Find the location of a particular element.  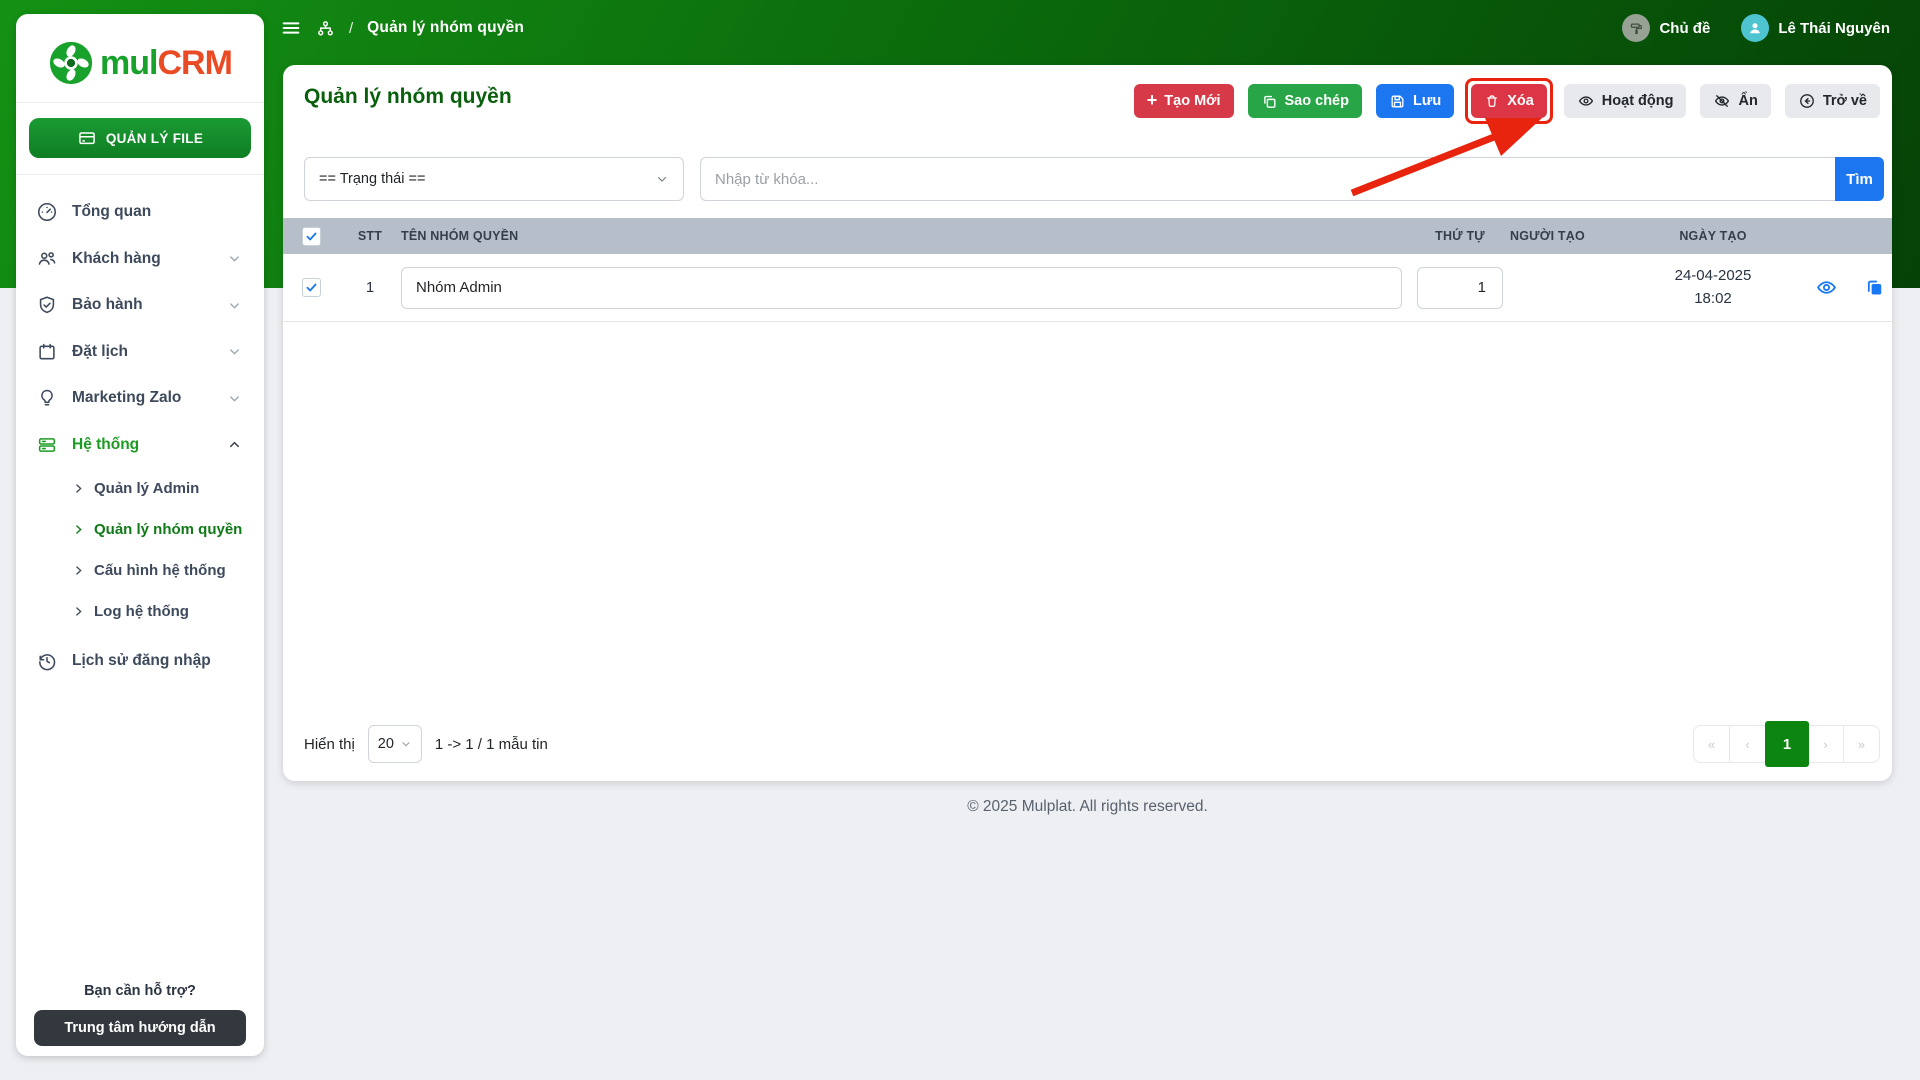

back-button-label: Trở về is located at coordinates (1844, 101).